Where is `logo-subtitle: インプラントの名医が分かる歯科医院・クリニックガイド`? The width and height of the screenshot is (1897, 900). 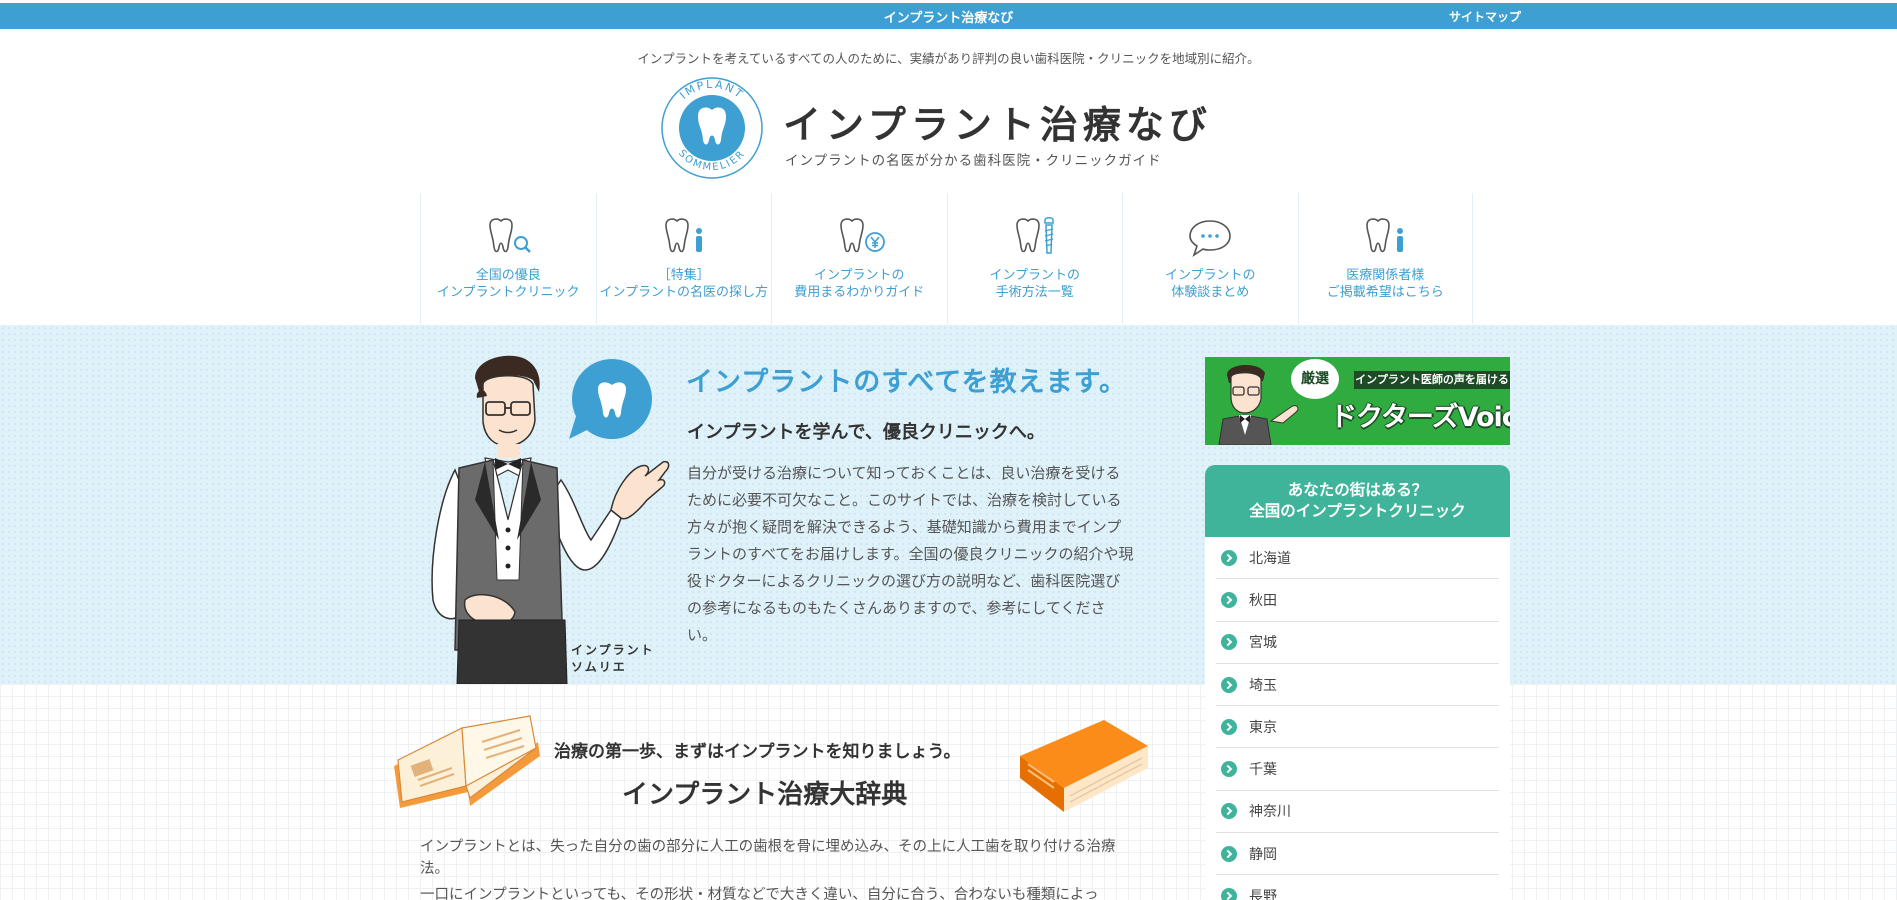 logo-subtitle: インプラントの名医が分かる歯科医院・クリニックガイド is located at coordinates (973, 161).